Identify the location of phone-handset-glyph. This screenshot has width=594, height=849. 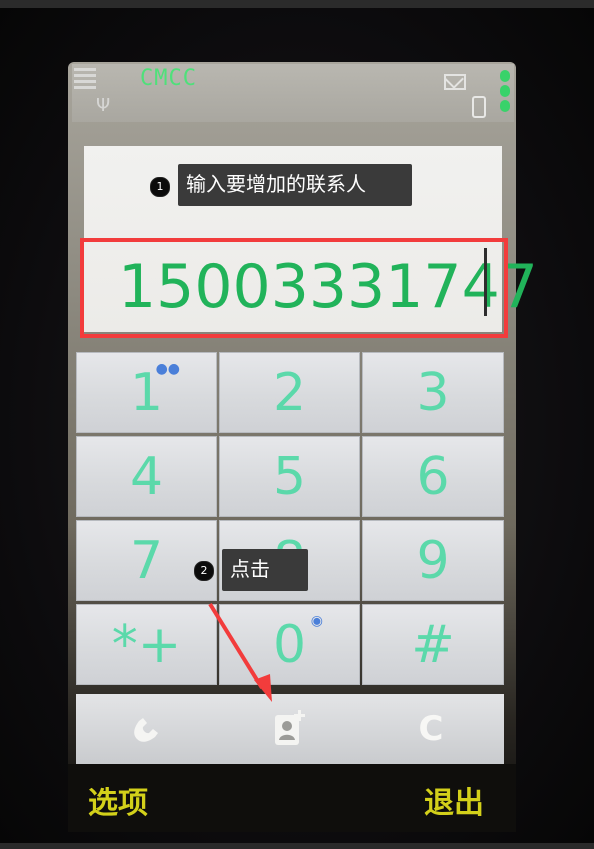
(146, 730).